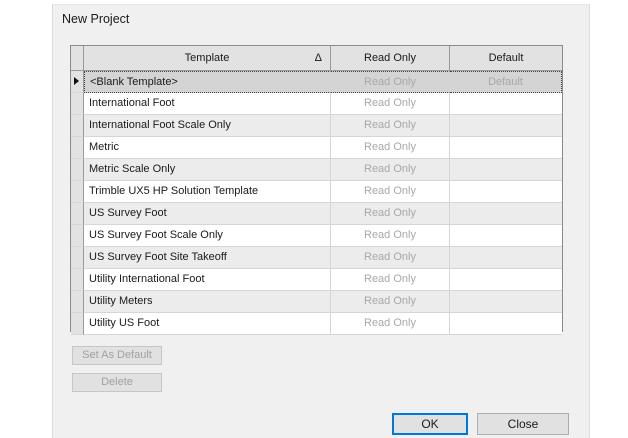 This screenshot has height=438, width=628. Describe the element at coordinates (207, 236) in the screenshot. I see `template-cell: US Survey Foot Scale Only` at that location.